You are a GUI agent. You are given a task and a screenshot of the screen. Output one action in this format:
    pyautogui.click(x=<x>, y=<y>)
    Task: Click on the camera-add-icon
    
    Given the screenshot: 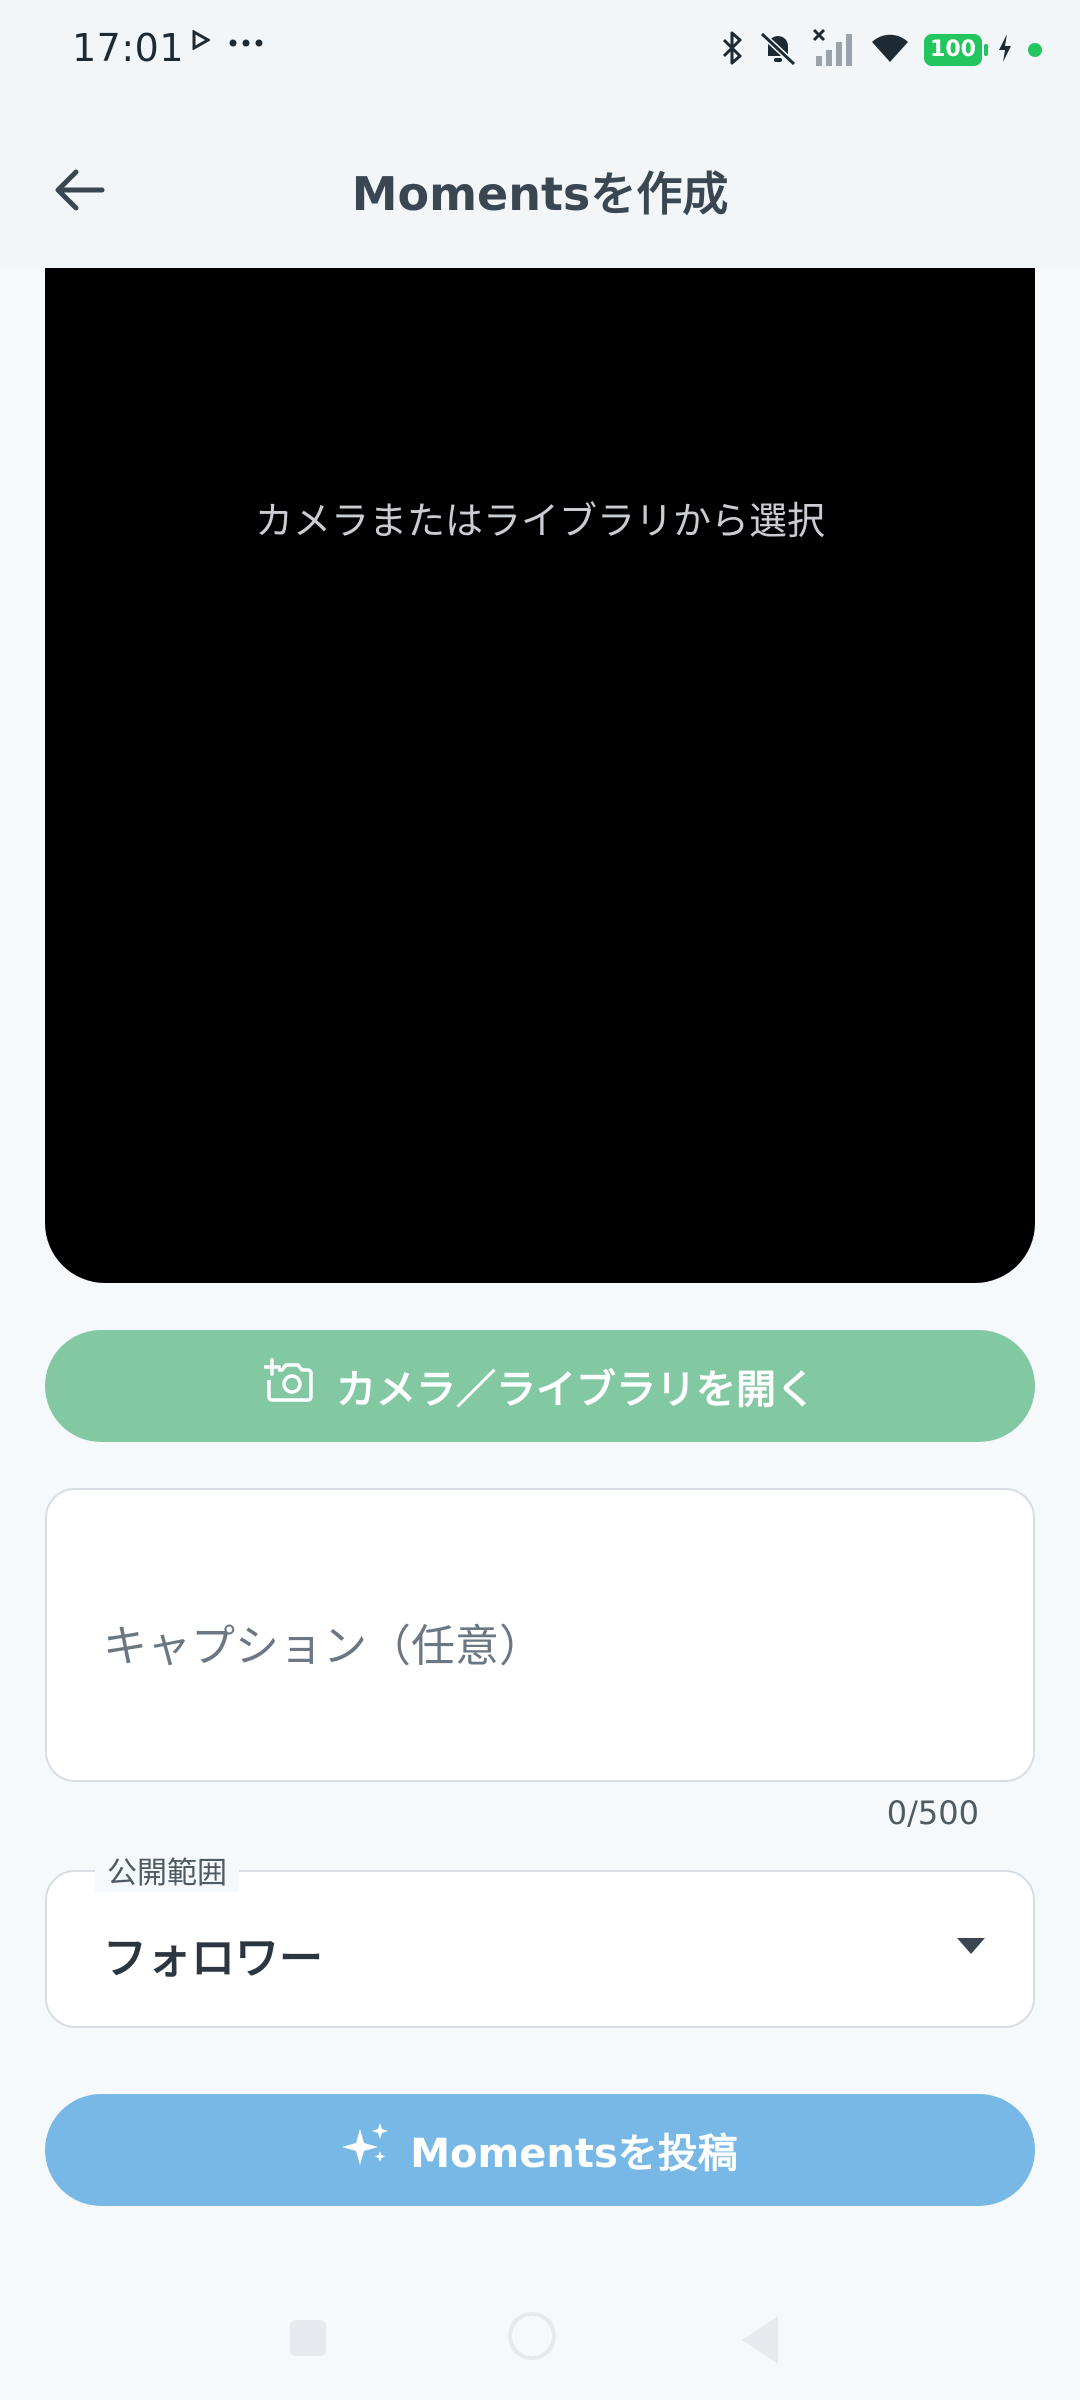 What is the action you would take?
    pyautogui.click(x=288, y=1386)
    